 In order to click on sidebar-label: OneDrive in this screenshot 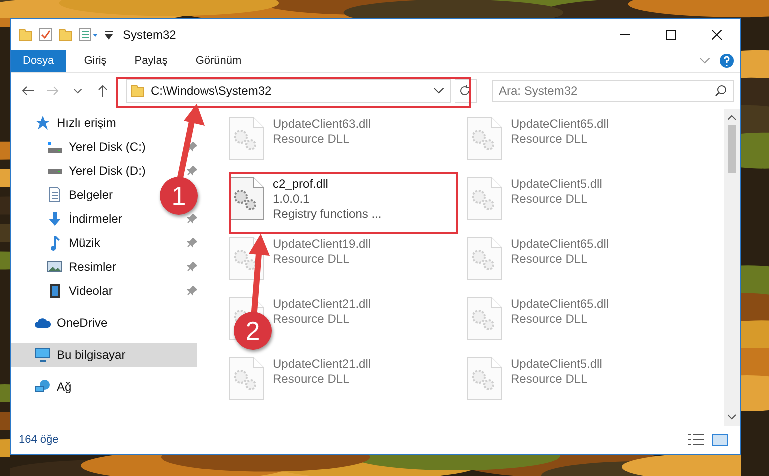, I will do `click(82, 323)`.